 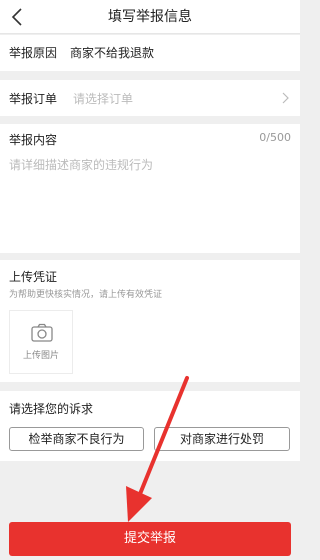 I want to click on page-title: 填写举报信息, so click(x=150, y=17).